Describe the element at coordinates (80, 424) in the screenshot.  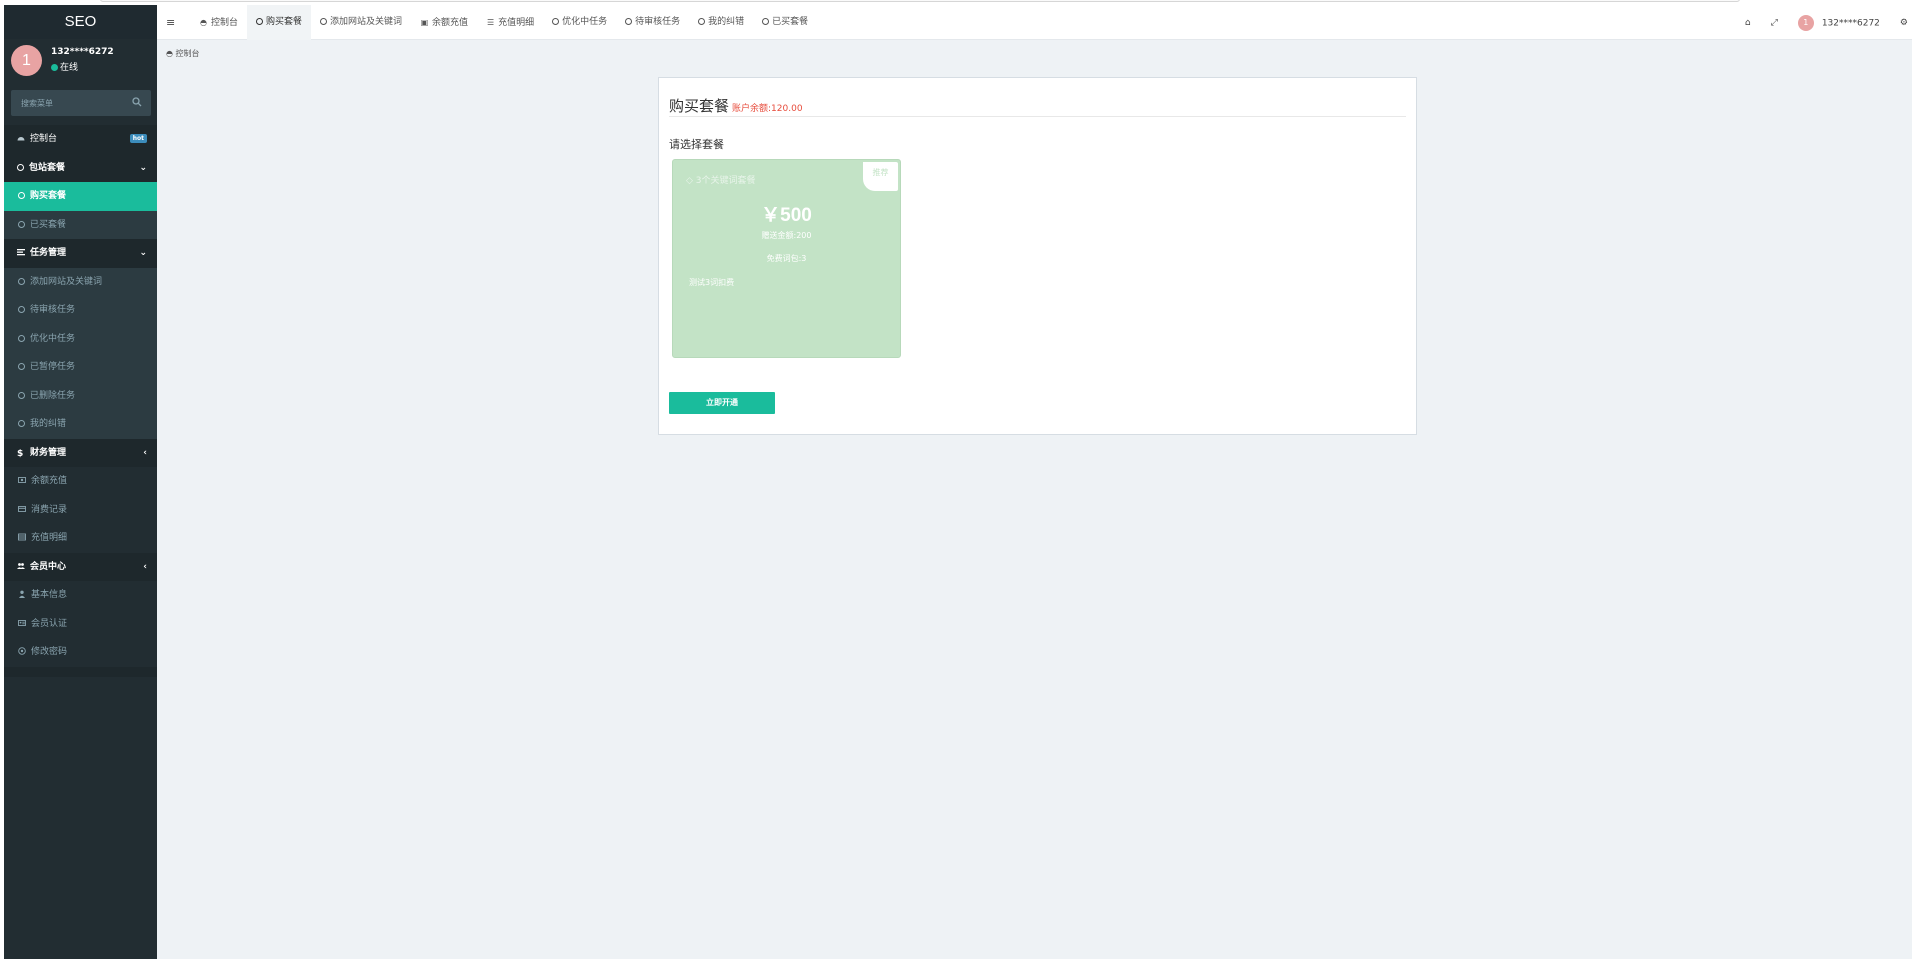
I see `sidebar-item-my-corrections: 我的纠错` at that location.